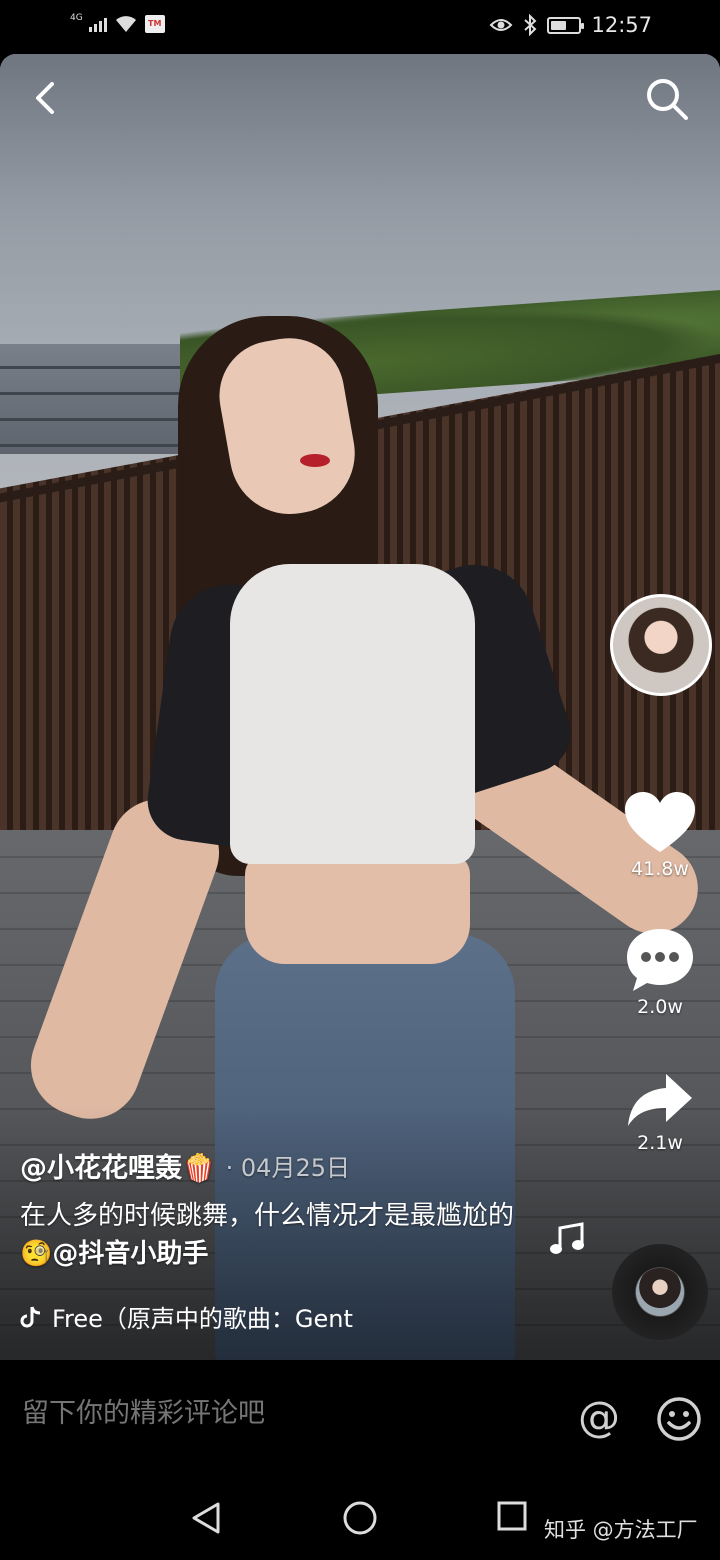 Image resolution: width=720 pixels, height=1560 pixels. What do you see at coordinates (154, 24) in the screenshot?
I see `app-notification-icon: TM` at bounding box center [154, 24].